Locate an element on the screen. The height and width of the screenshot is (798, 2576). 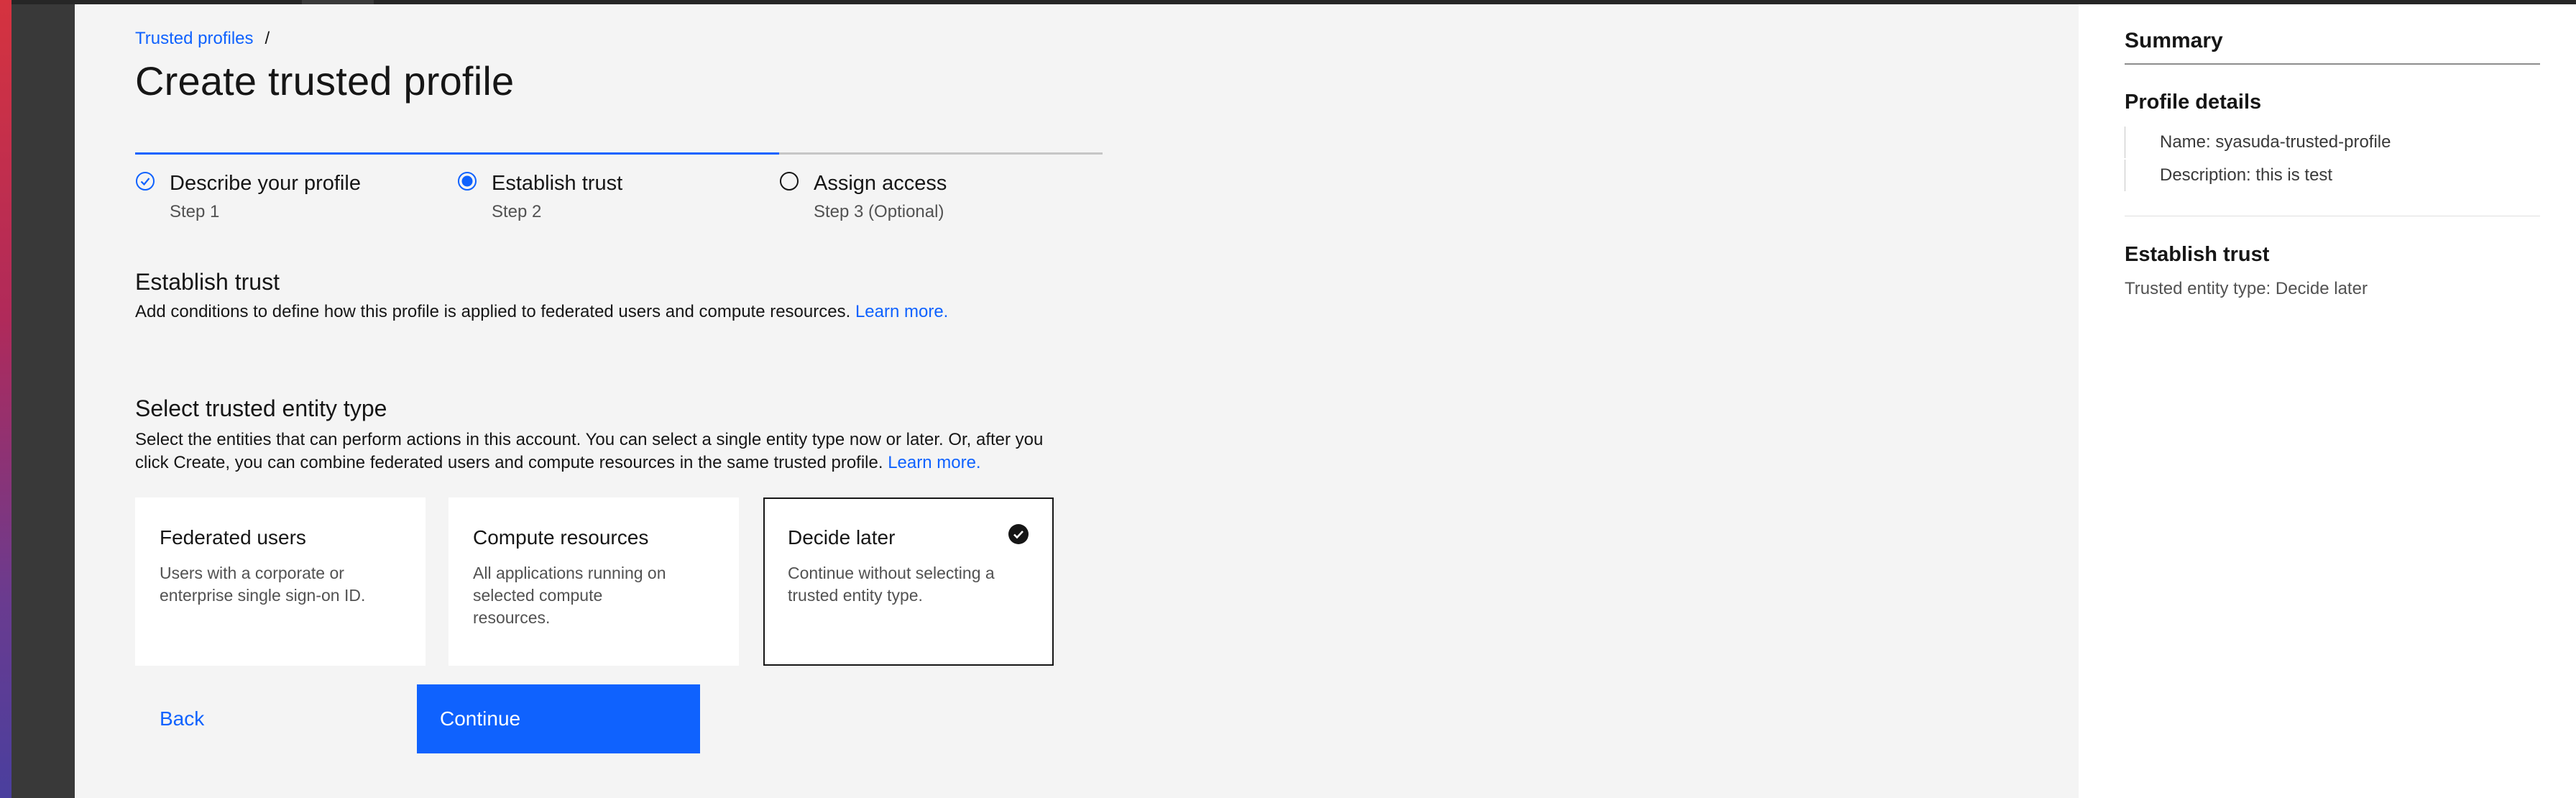
tile-title: Federated users is located at coordinates (233, 537).